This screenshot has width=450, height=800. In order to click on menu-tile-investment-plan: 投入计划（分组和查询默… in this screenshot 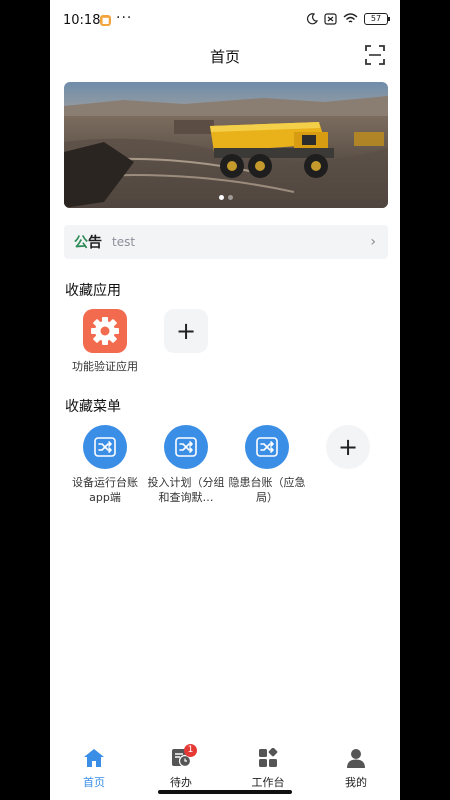, I will do `click(186, 465)`.